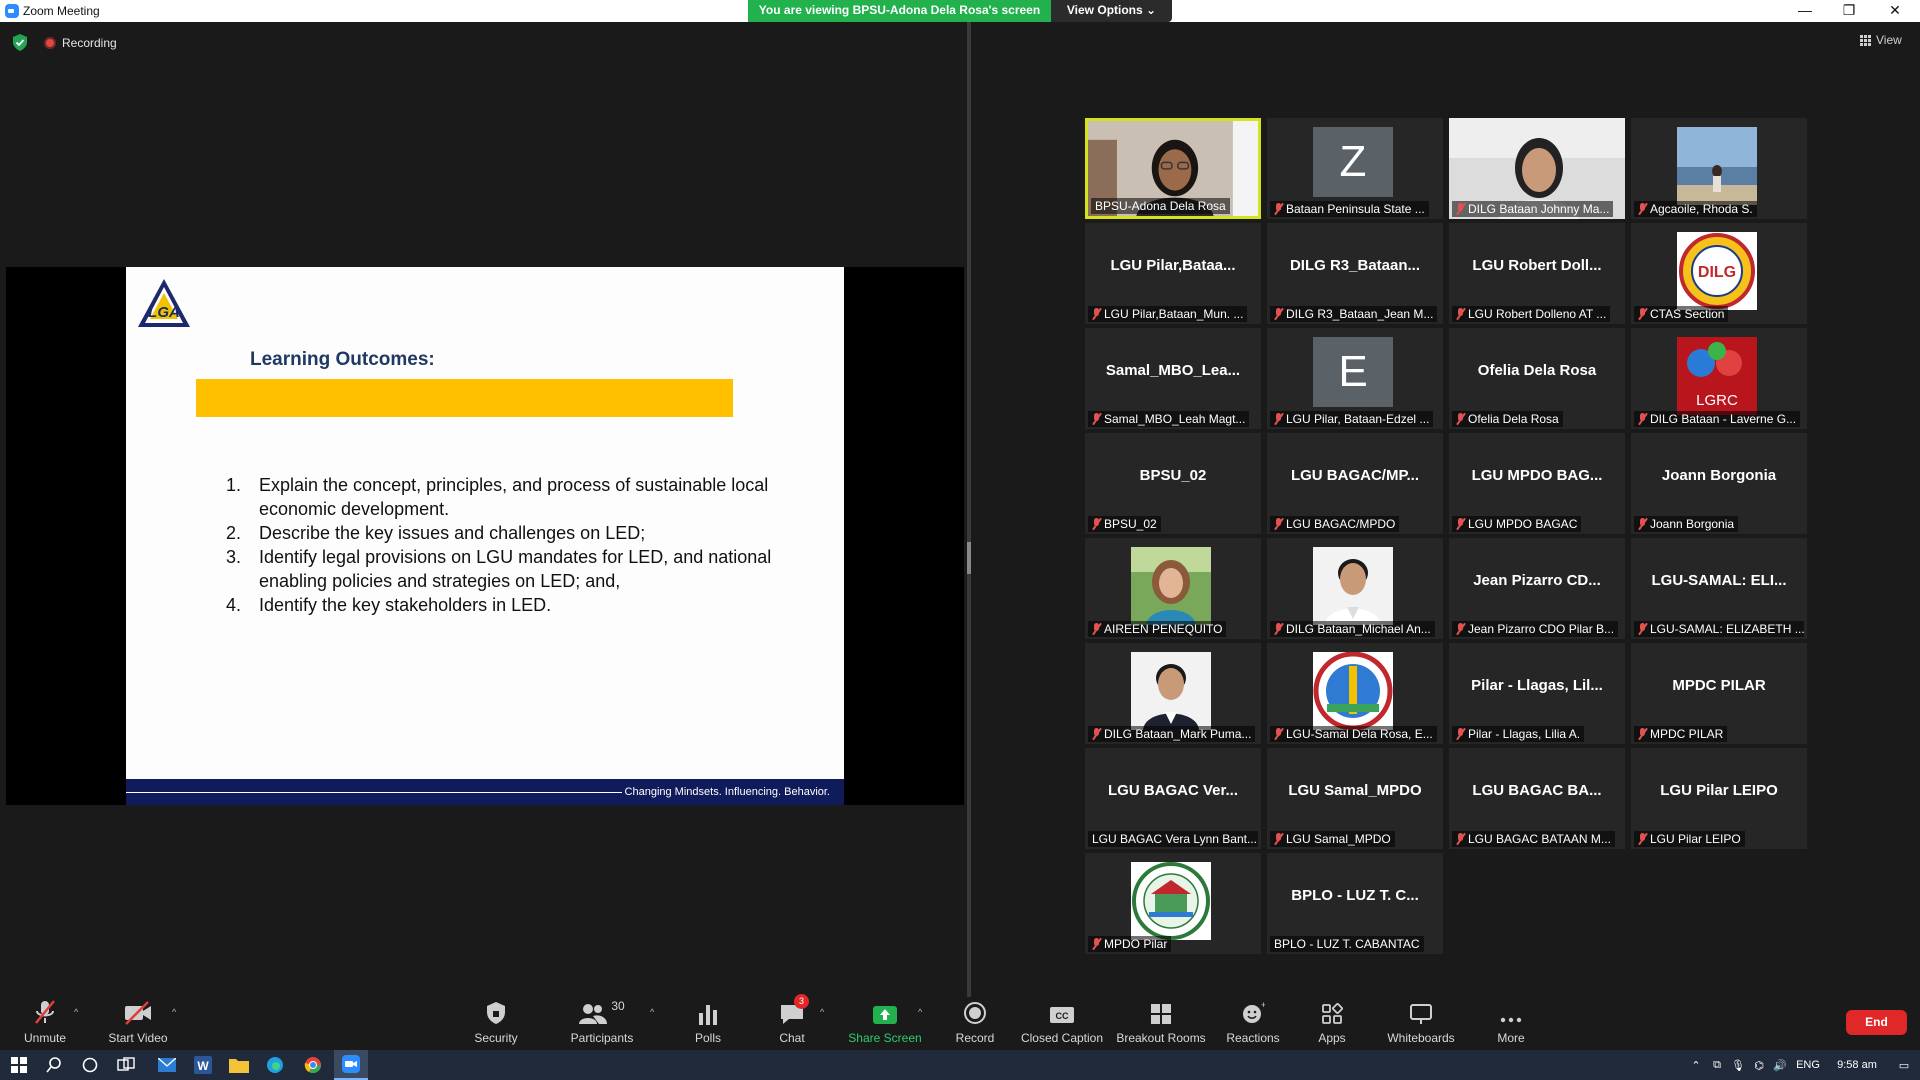 The width and height of the screenshot is (1920, 1080). What do you see at coordinates (1173, 483) in the screenshot?
I see `participant-tile: BPSU_02 BPSU_02` at bounding box center [1173, 483].